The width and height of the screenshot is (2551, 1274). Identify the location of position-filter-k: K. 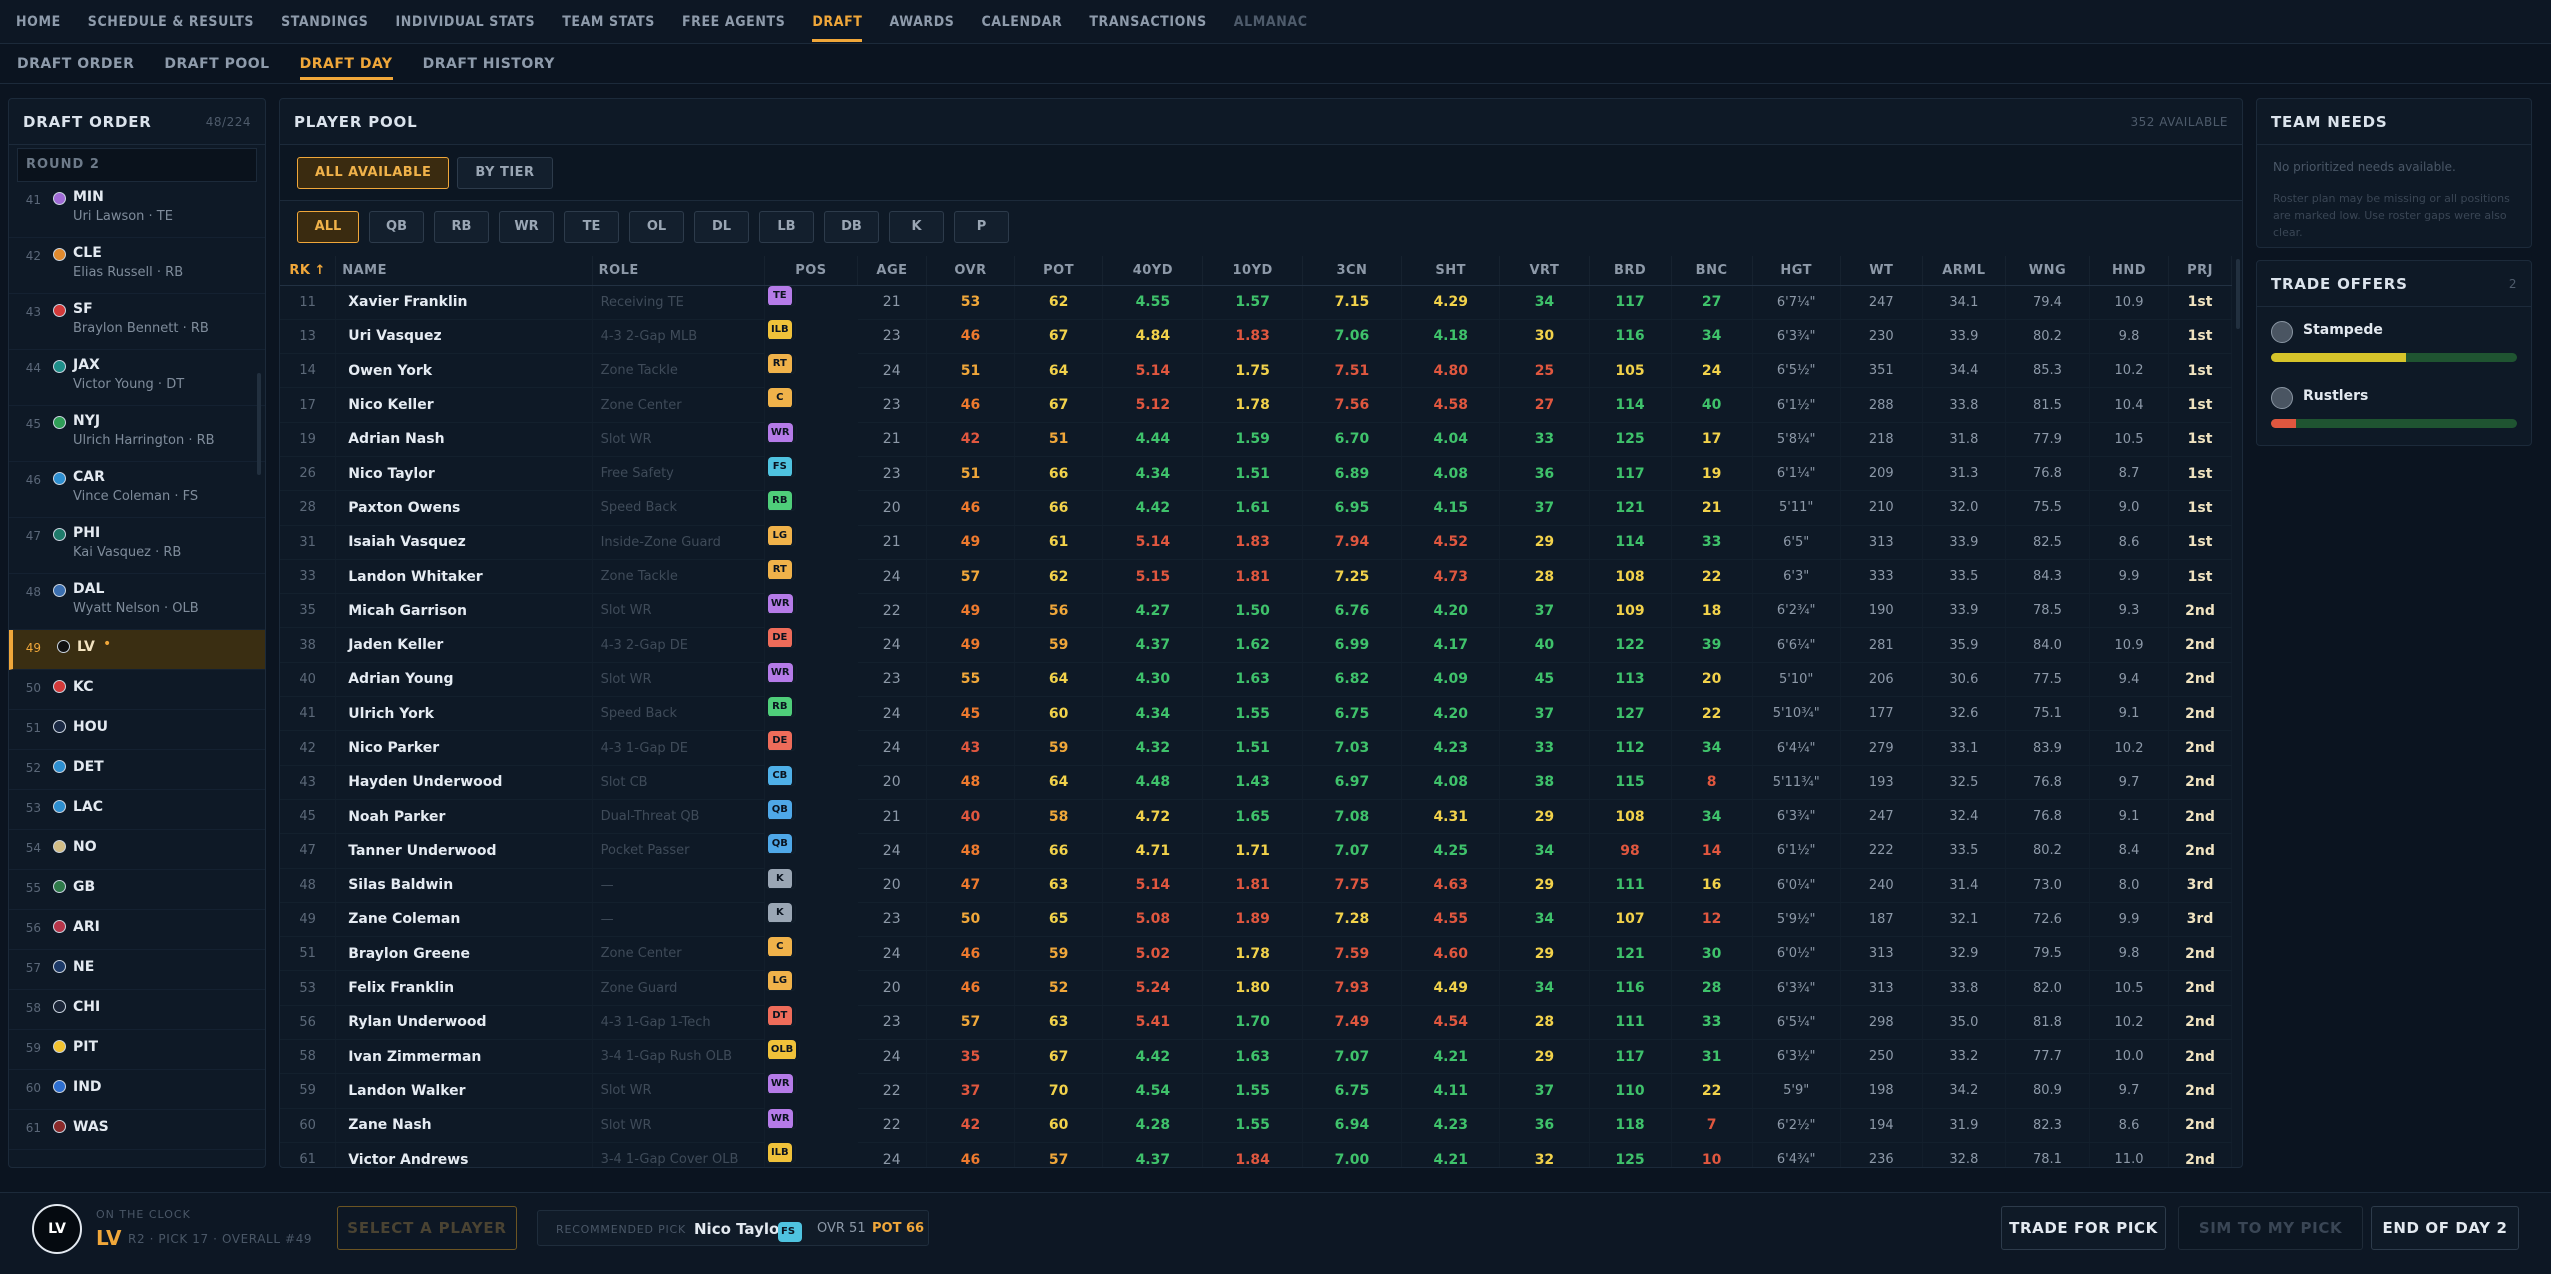
(916, 227).